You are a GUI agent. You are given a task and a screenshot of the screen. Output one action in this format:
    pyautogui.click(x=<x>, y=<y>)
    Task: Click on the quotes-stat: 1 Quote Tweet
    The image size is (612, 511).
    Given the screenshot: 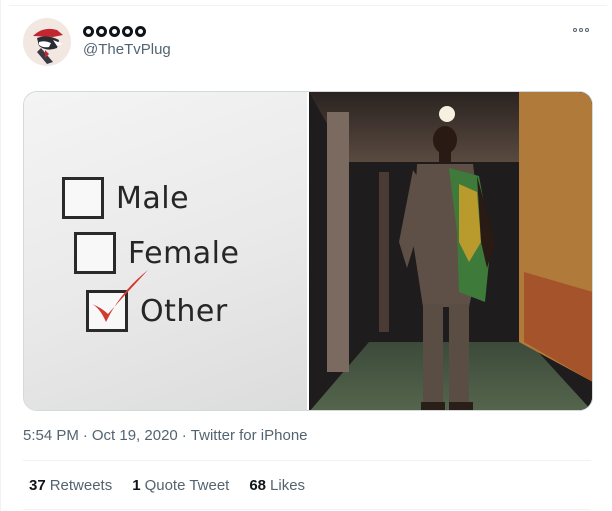 What is the action you would take?
    pyautogui.click(x=180, y=485)
    